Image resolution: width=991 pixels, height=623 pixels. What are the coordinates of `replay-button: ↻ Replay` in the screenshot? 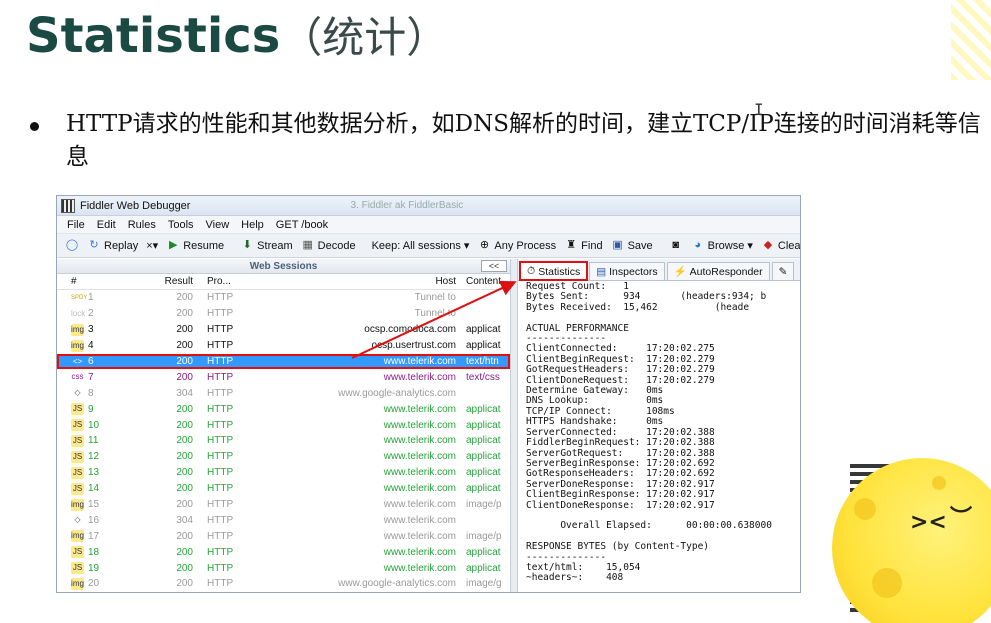 It's located at (112, 245).